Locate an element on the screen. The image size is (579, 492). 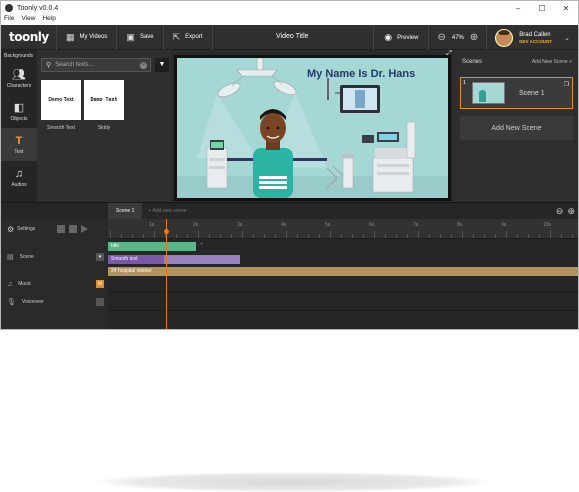
nav-item-label: Text is located at coordinates (19, 151).